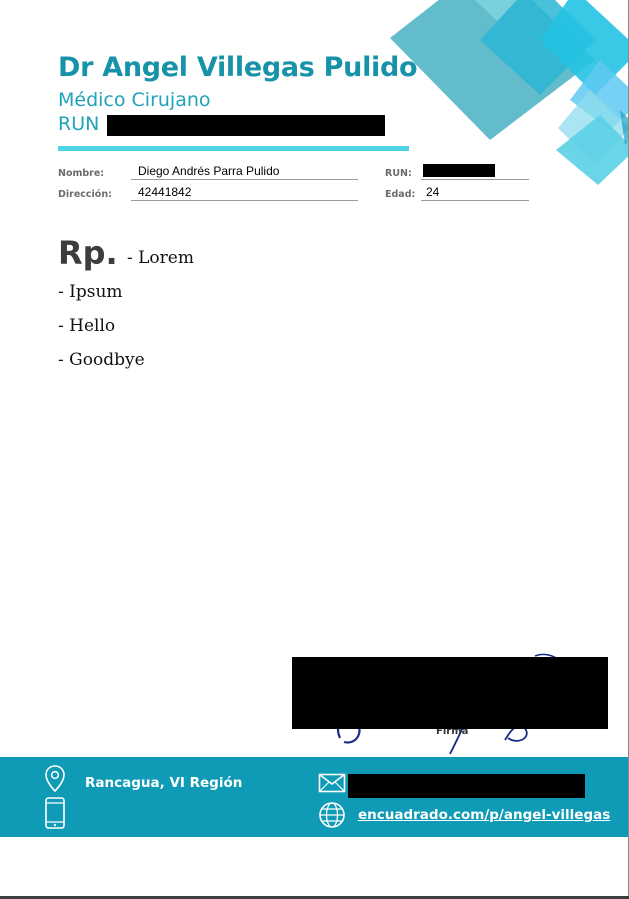 This screenshot has width=629, height=899. Describe the element at coordinates (101, 360) in the screenshot. I see `rx-item-4: - Goodbye` at that location.